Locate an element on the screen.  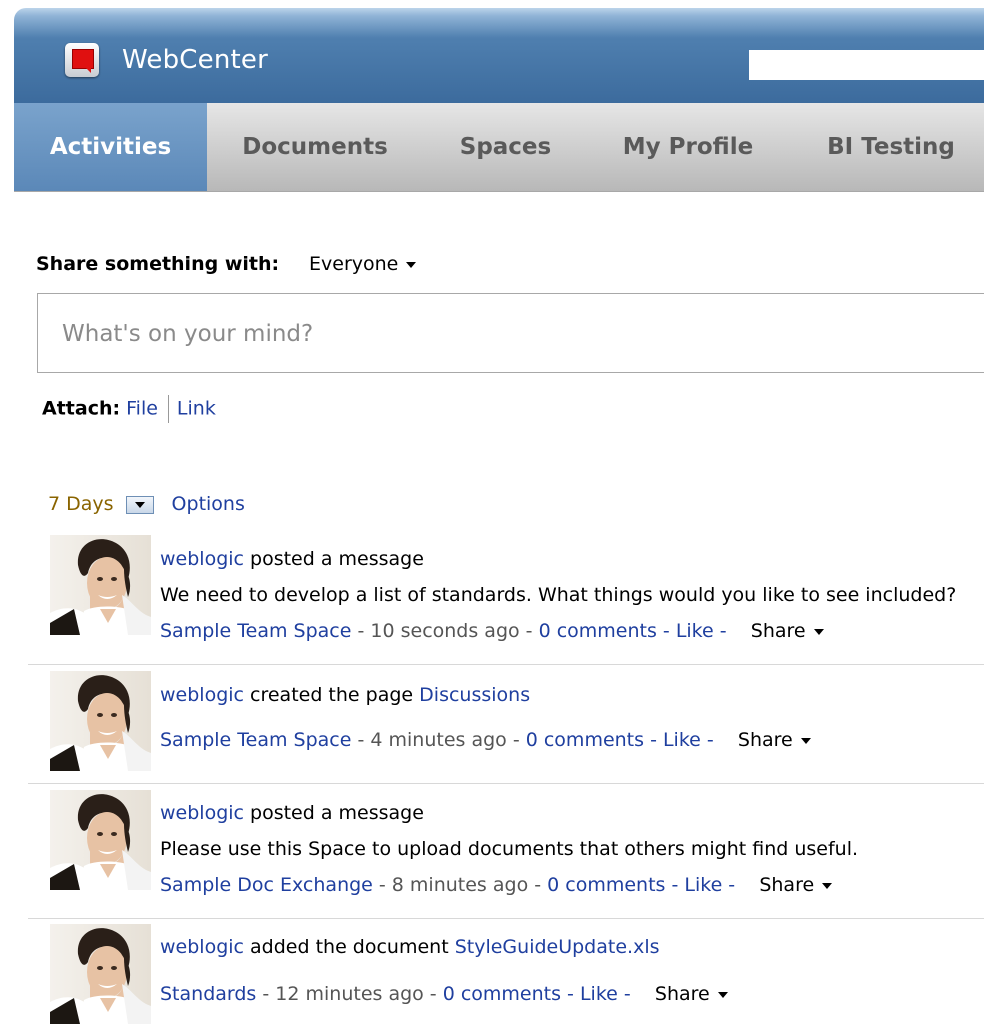
space-link: Standards is located at coordinates (208, 994).